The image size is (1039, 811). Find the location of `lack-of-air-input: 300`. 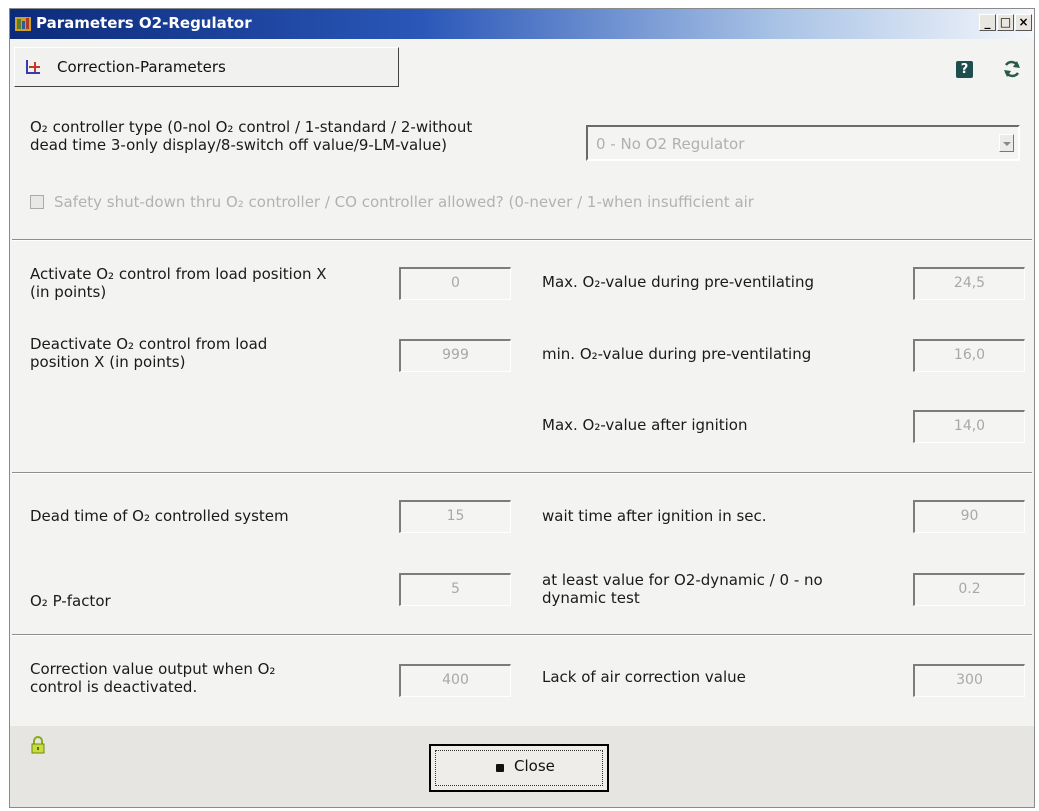

lack-of-air-input: 300 is located at coordinates (969, 680).